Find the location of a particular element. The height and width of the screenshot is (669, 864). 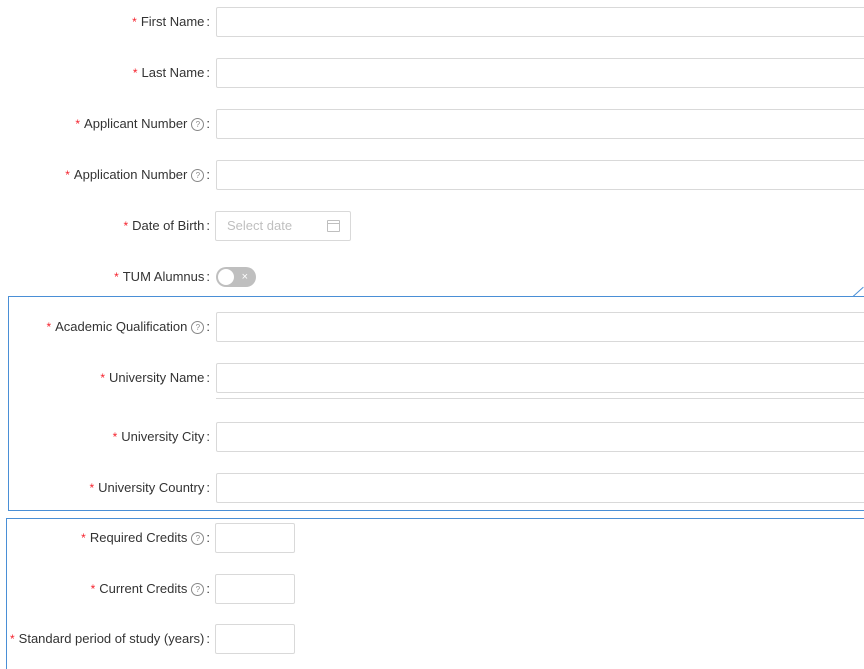

university-name-label-text: University Name is located at coordinates (157, 377).